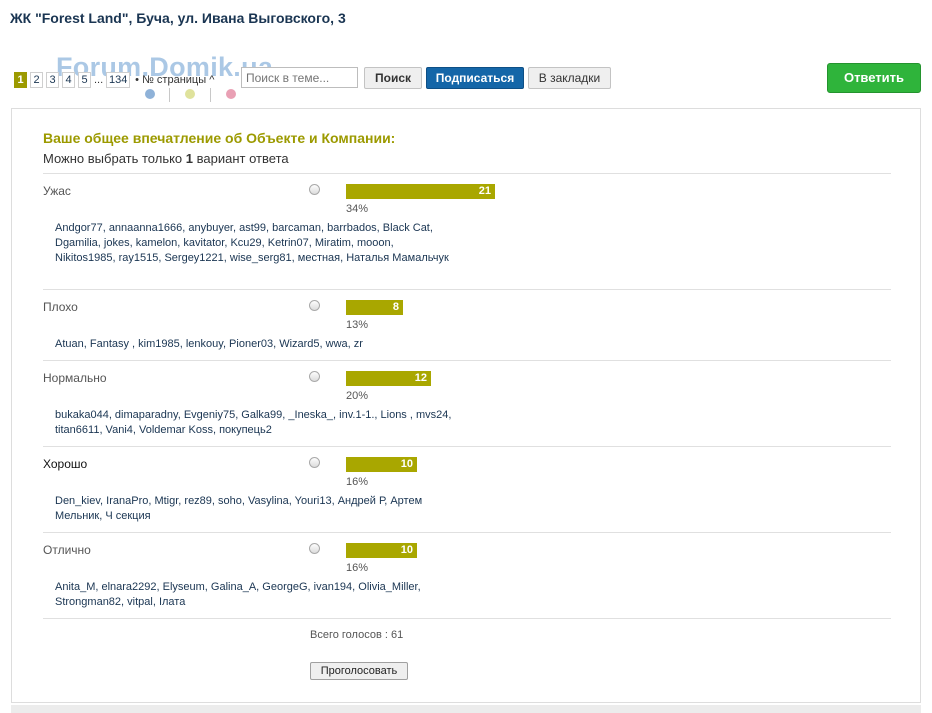 This screenshot has width=932, height=713. I want to click on page-link-last: 134, so click(118, 80).